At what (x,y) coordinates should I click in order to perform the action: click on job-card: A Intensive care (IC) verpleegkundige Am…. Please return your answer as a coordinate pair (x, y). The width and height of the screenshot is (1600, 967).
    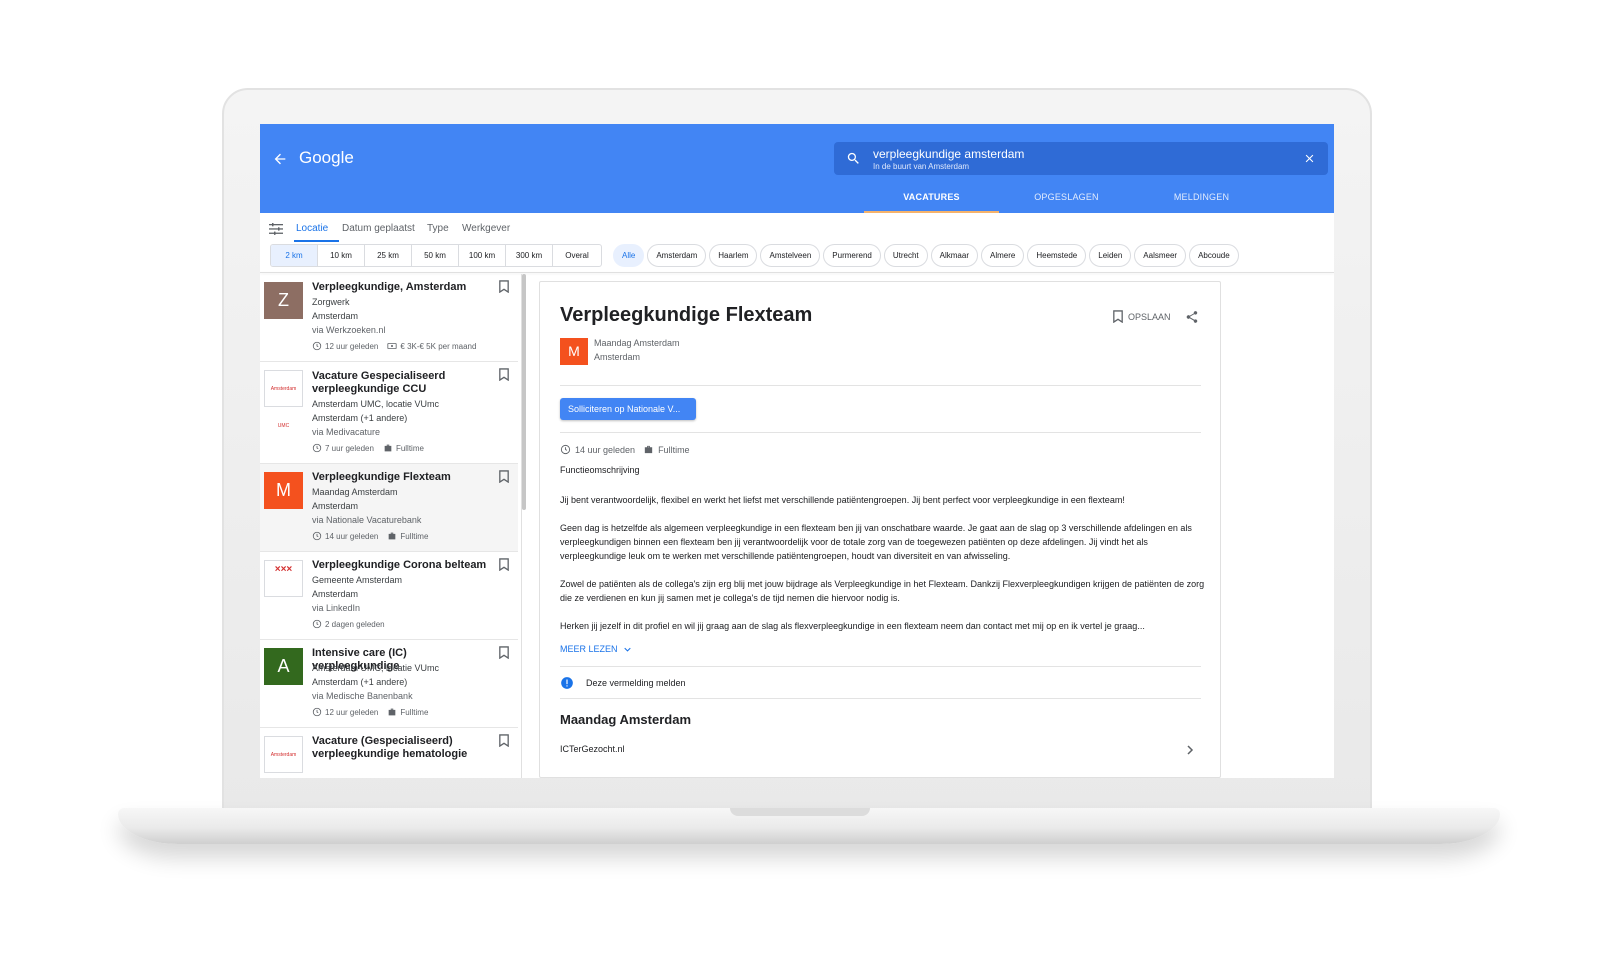
    Looking at the image, I should click on (389, 684).